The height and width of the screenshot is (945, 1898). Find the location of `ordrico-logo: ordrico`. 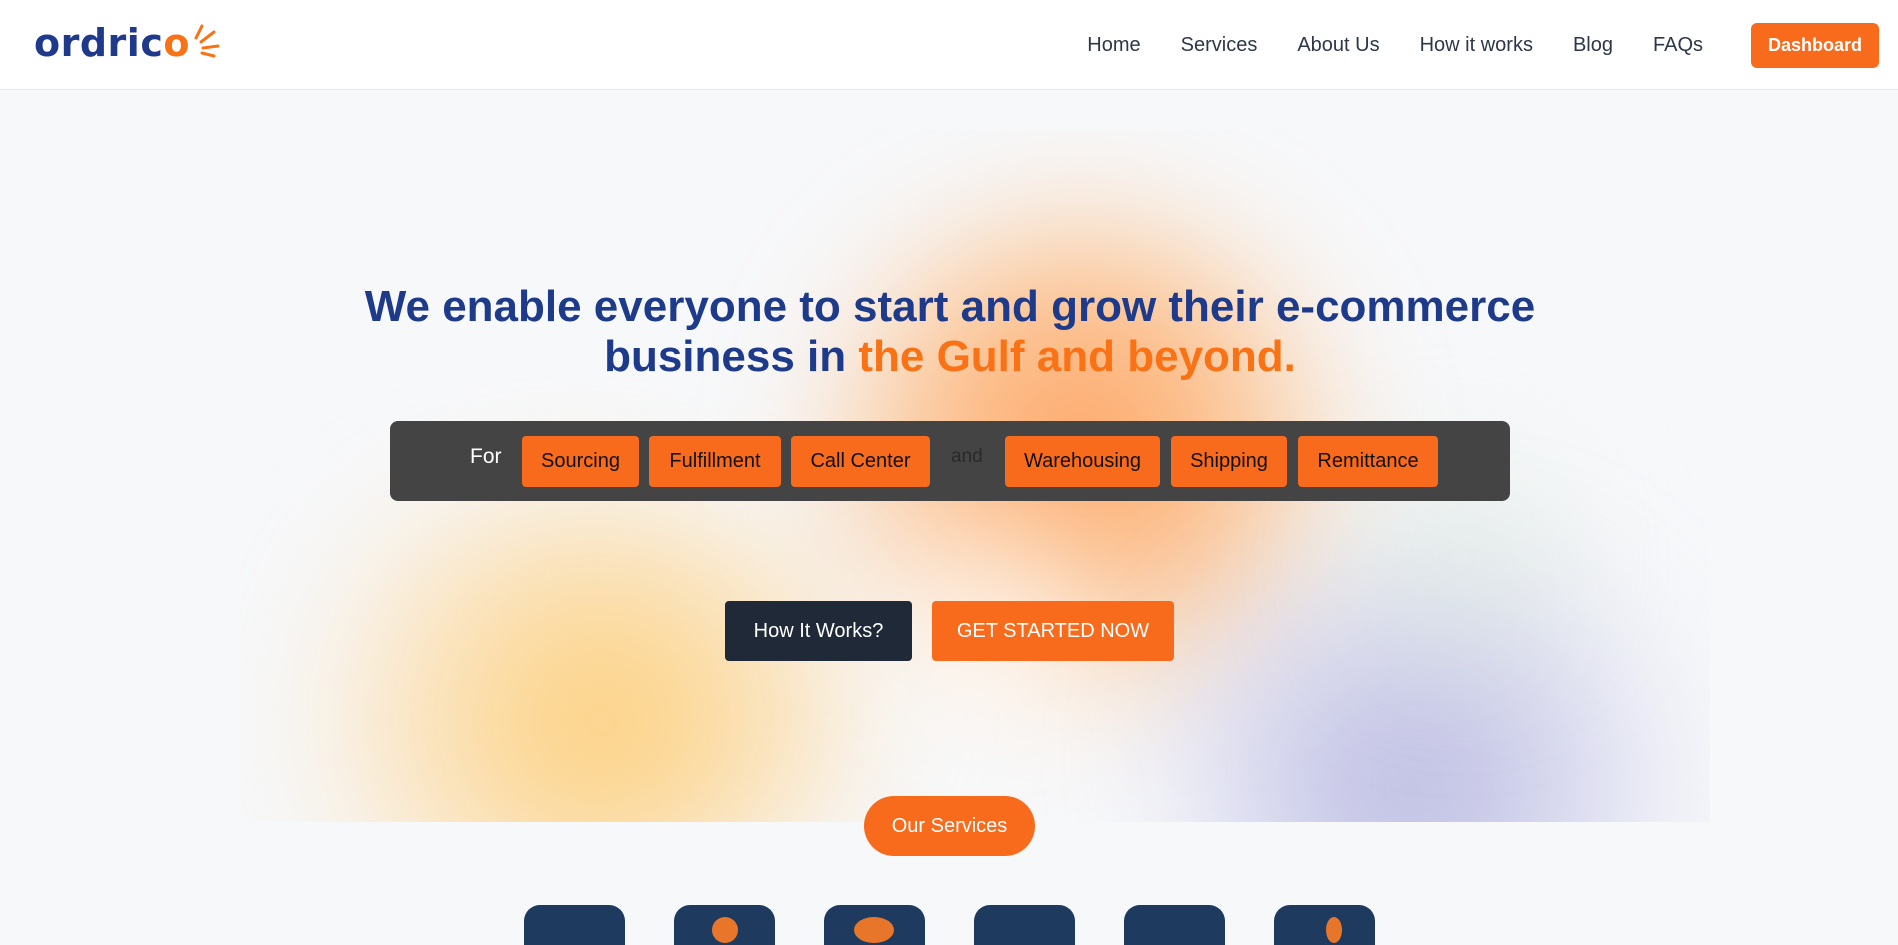

ordrico-logo: ordrico is located at coordinates (127, 43).